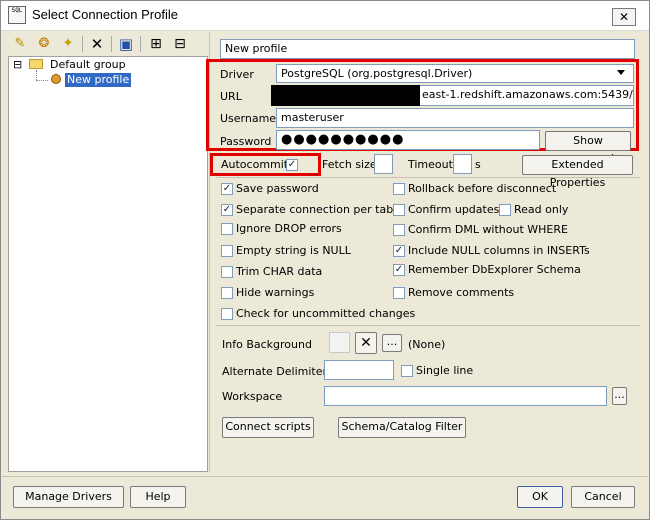 The width and height of the screenshot is (650, 520). What do you see at coordinates (126, 44) in the screenshot?
I see `save-icon: ▣` at bounding box center [126, 44].